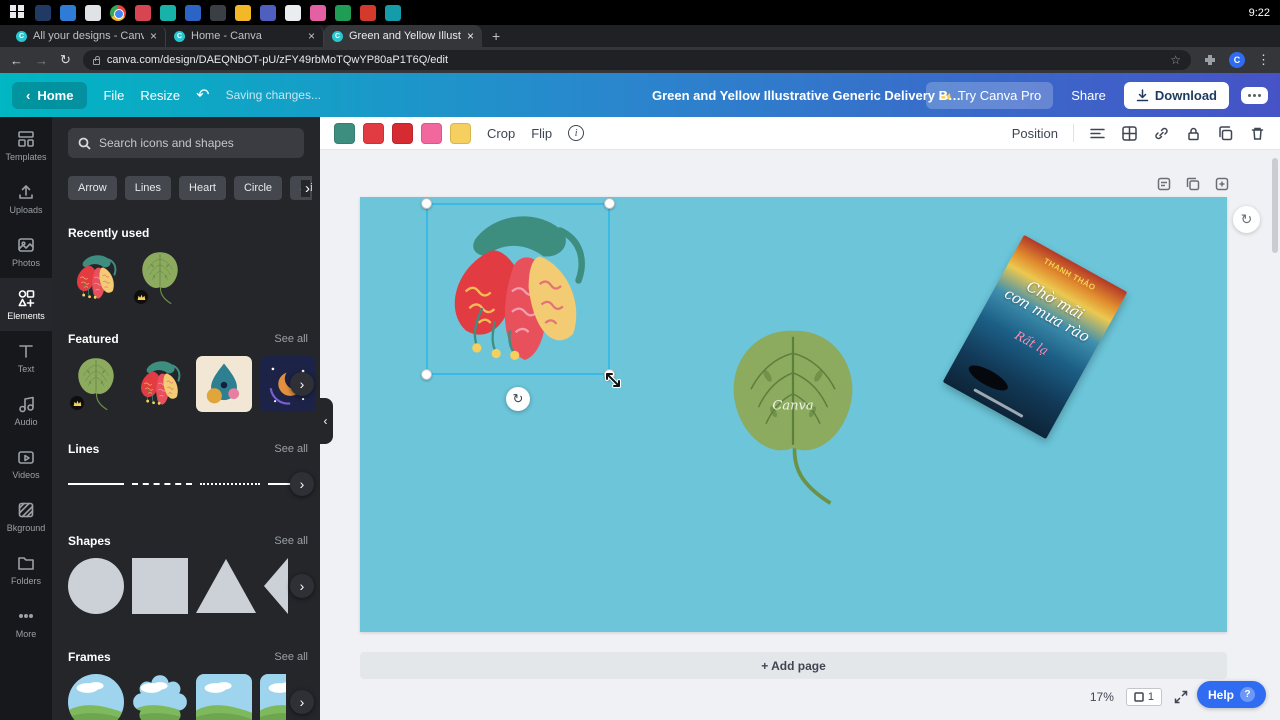 The height and width of the screenshot is (720, 1280). What do you see at coordinates (87, 36) in the screenshot?
I see `browser-tab: C All your designs - Canva ×` at bounding box center [87, 36].